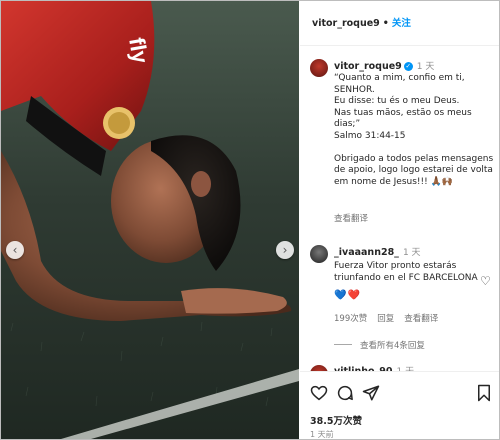 The width and height of the screenshot is (500, 440). What do you see at coordinates (371, 393) in the screenshot?
I see `share-plane-icon` at bounding box center [371, 393].